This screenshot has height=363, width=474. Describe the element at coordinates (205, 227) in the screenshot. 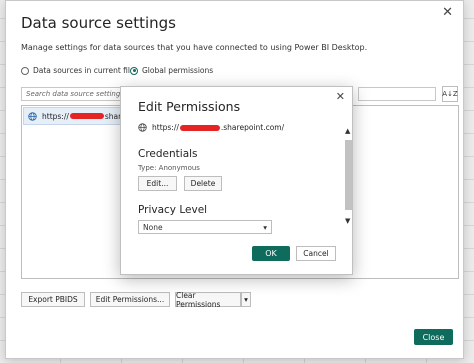

I see `privacy-level-select: None ▾` at that location.